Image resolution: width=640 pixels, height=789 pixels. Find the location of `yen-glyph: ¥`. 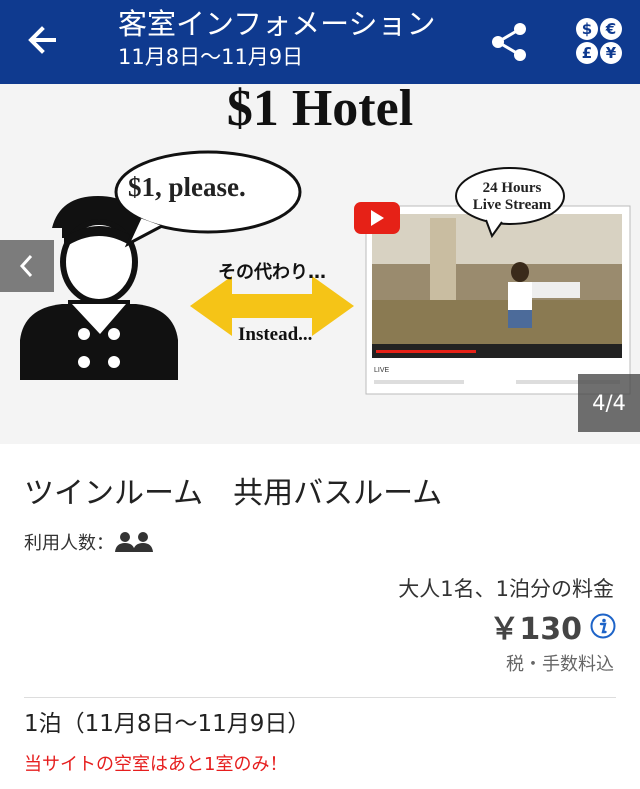

yen-glyph: ¥ is located at coordinates (611, 53).